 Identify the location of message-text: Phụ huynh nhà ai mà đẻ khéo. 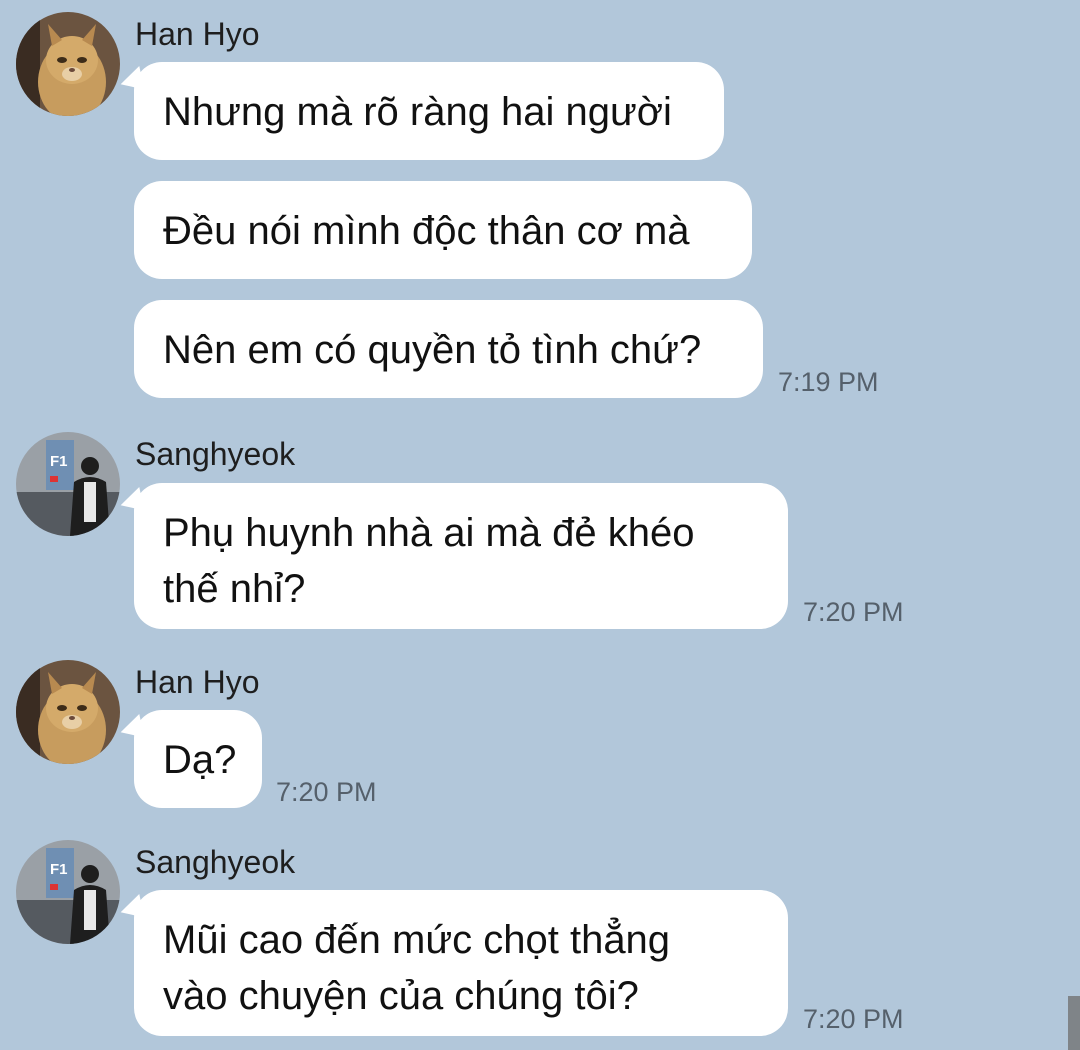
(429, 533).